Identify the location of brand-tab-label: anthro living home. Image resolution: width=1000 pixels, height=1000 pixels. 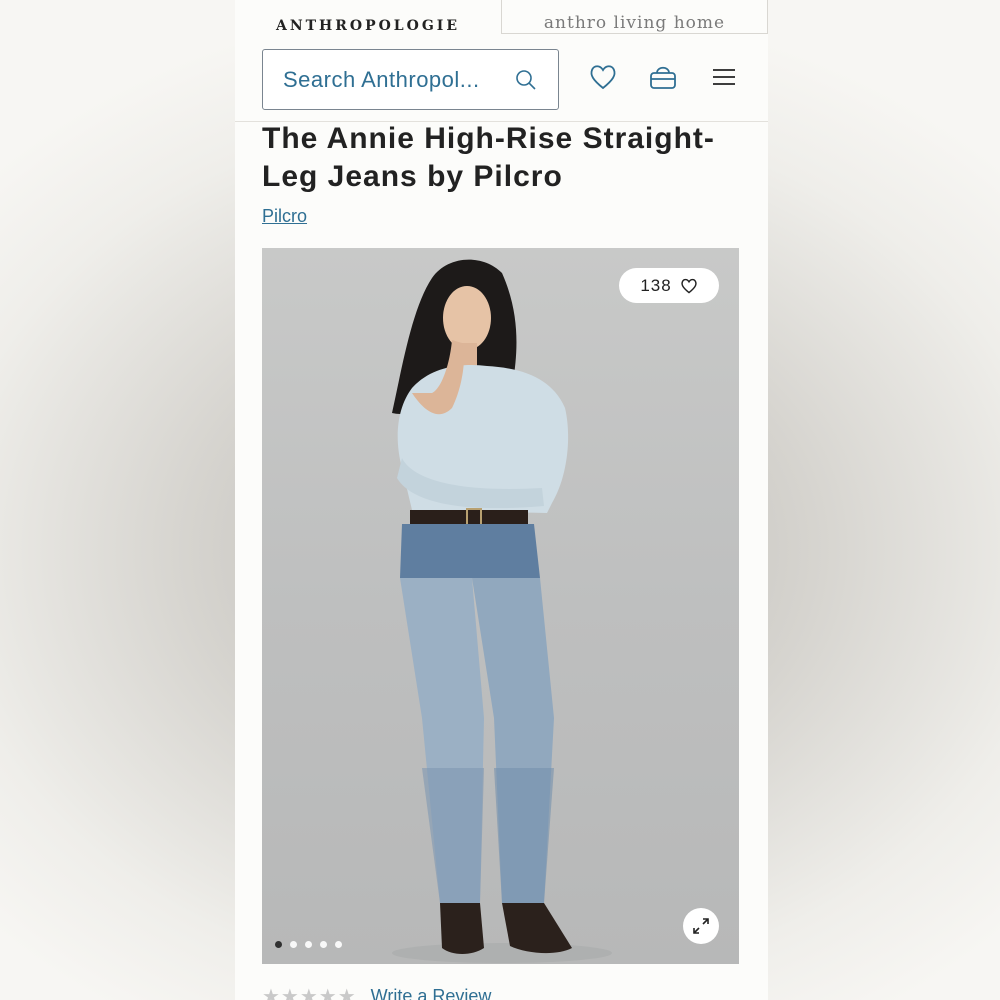
(634, 23).